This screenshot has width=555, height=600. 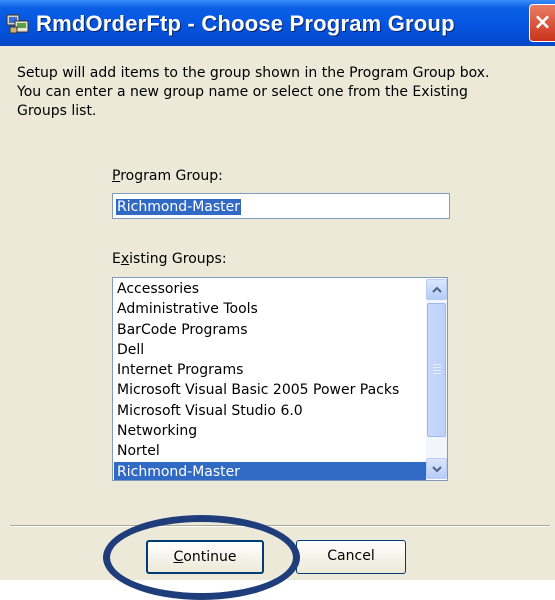 I want to click on continue-button: Continue, so click(x=205, y=557).